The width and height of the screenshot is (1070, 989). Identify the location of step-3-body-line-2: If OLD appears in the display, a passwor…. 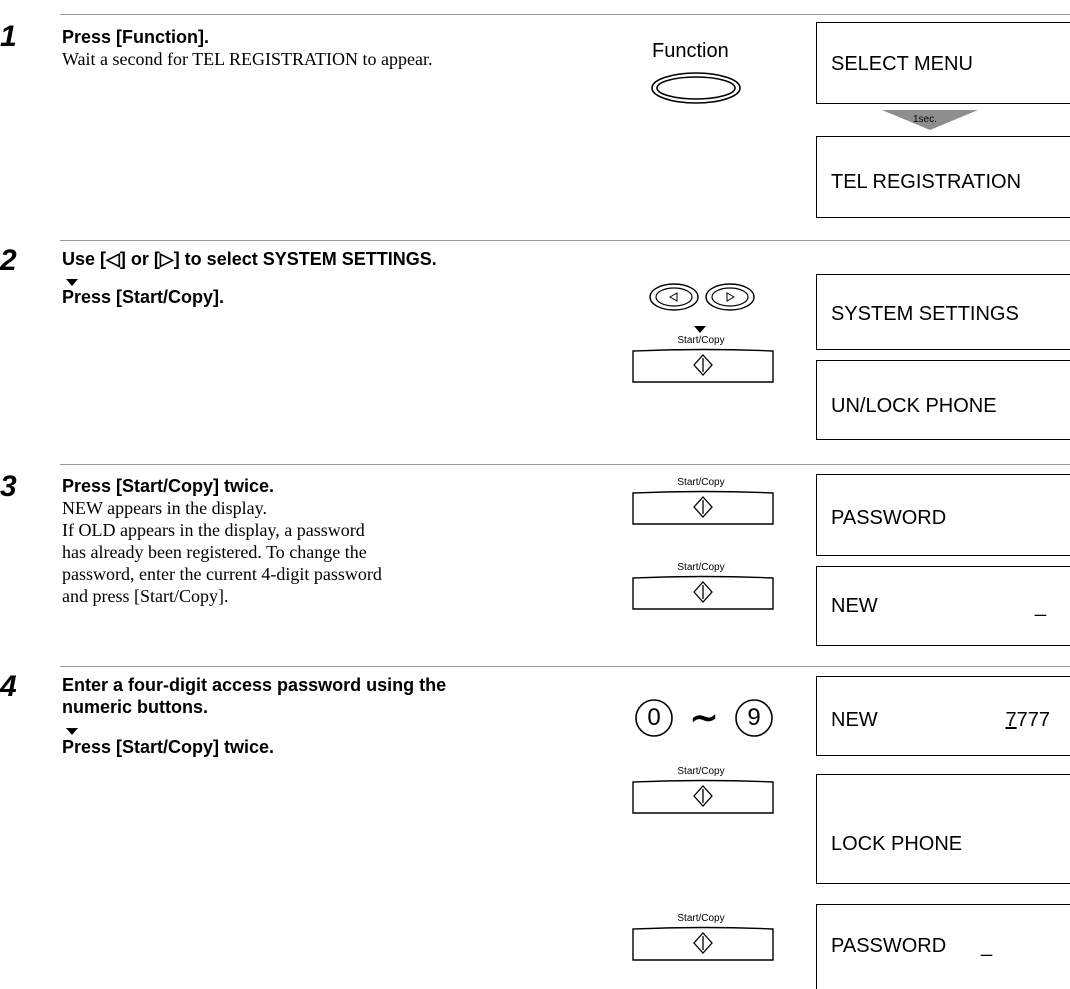
(213, 530).